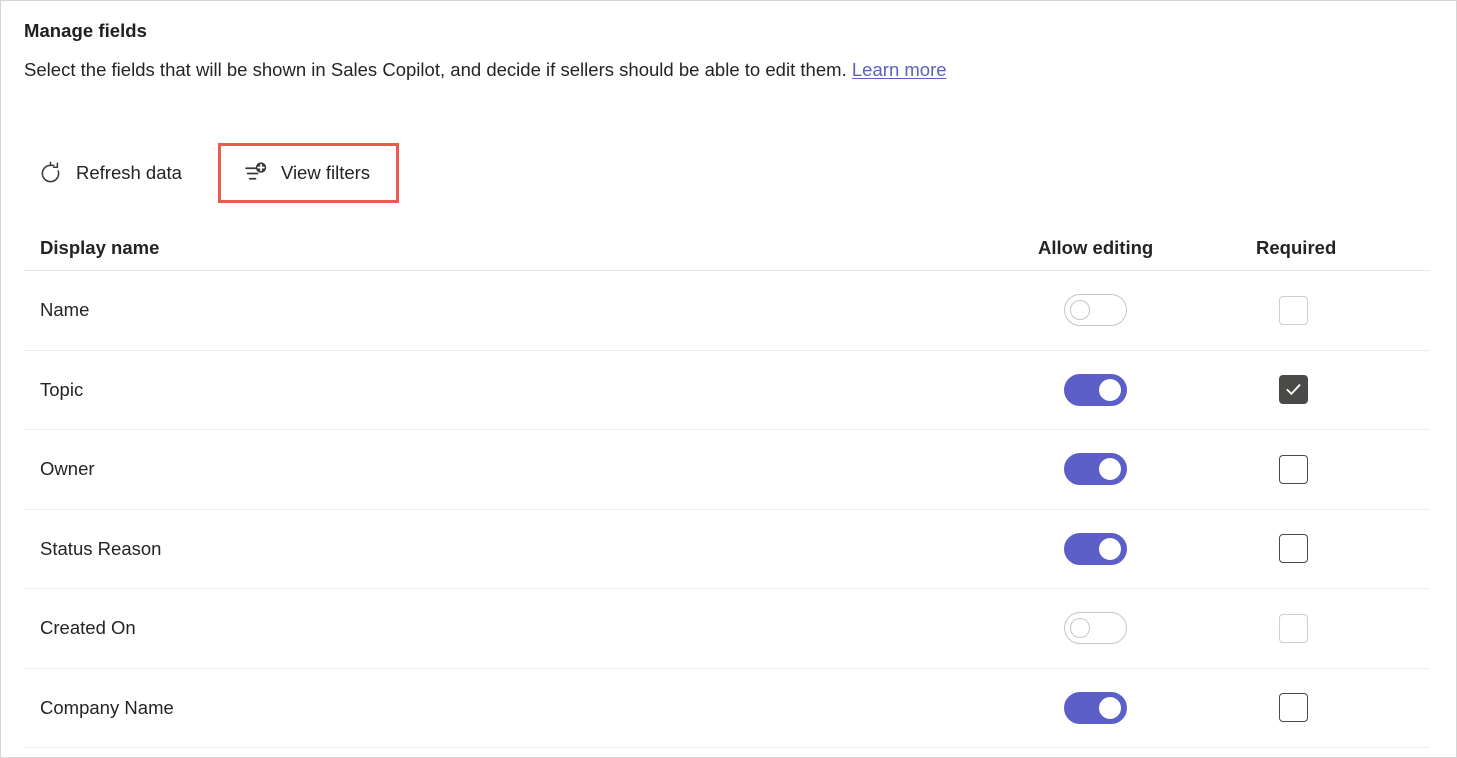 Image resolution: width=1457 pixels, height=758 pixels. I want to click on table-row: Company Name, so click(727, 708).